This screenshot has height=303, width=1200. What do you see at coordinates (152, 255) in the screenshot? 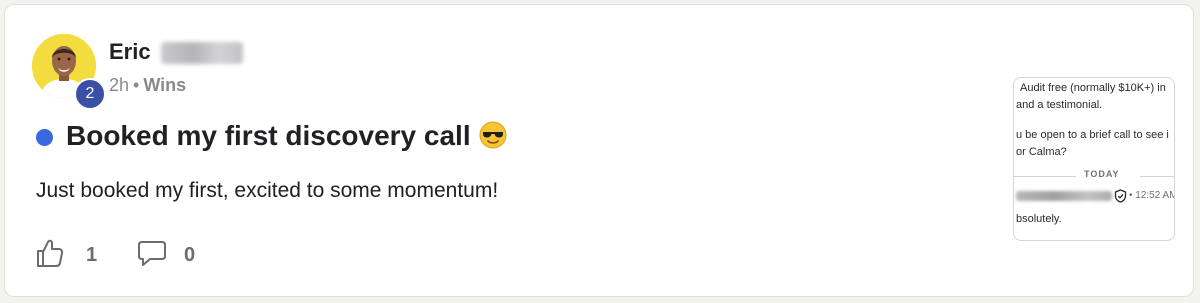
I see `speech-bubble-icon` at bounding box center [152, 255].